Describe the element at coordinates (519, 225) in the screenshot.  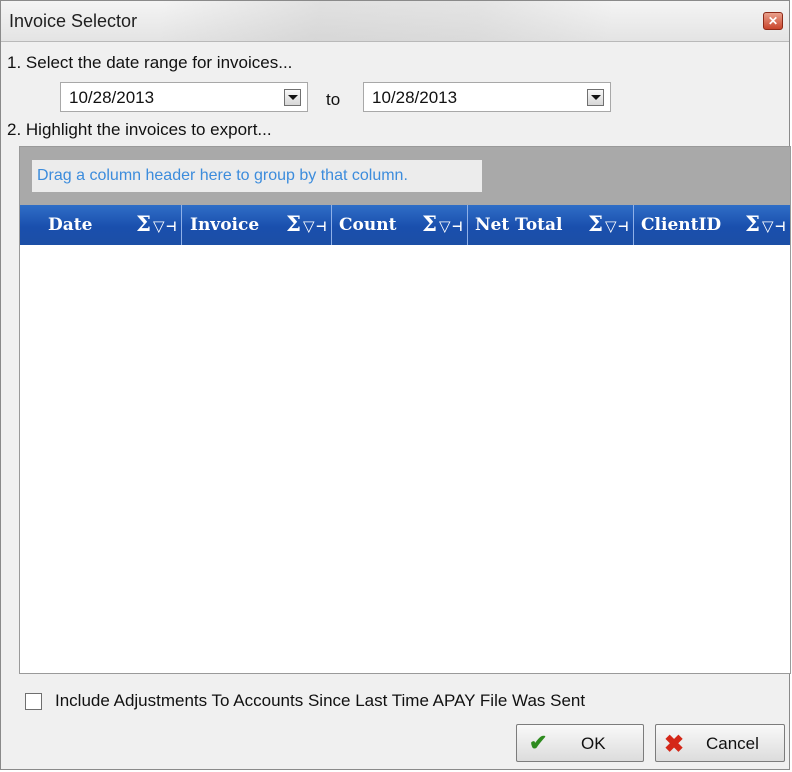
I see `column-label: Net Total` at that location.